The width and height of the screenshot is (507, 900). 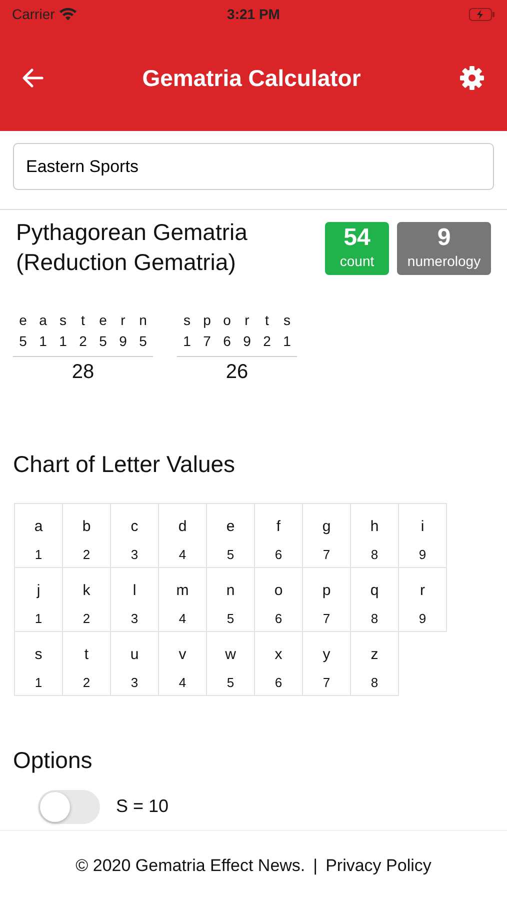 What do you see at coordinates (142, 806) in the screenshot?
I see `option-label: S = 10` at bounding box center [142, 806].